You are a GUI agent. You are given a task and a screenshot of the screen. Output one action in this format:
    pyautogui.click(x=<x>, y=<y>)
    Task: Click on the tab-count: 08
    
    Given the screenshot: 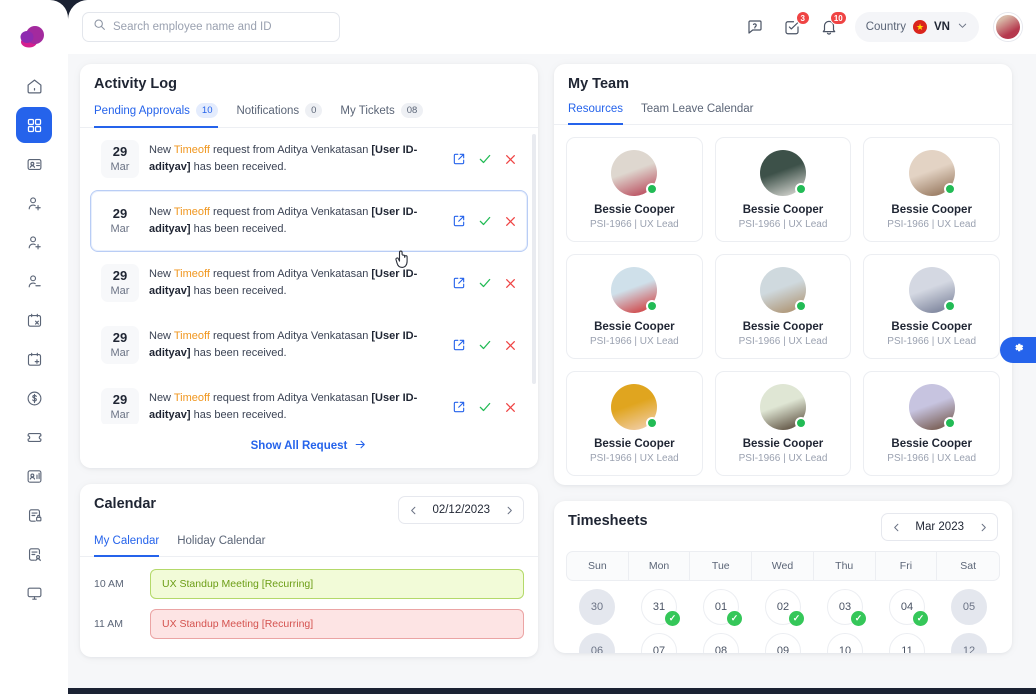 What is the action you would take?
    pyautogui.click(x=412, y=111)
    